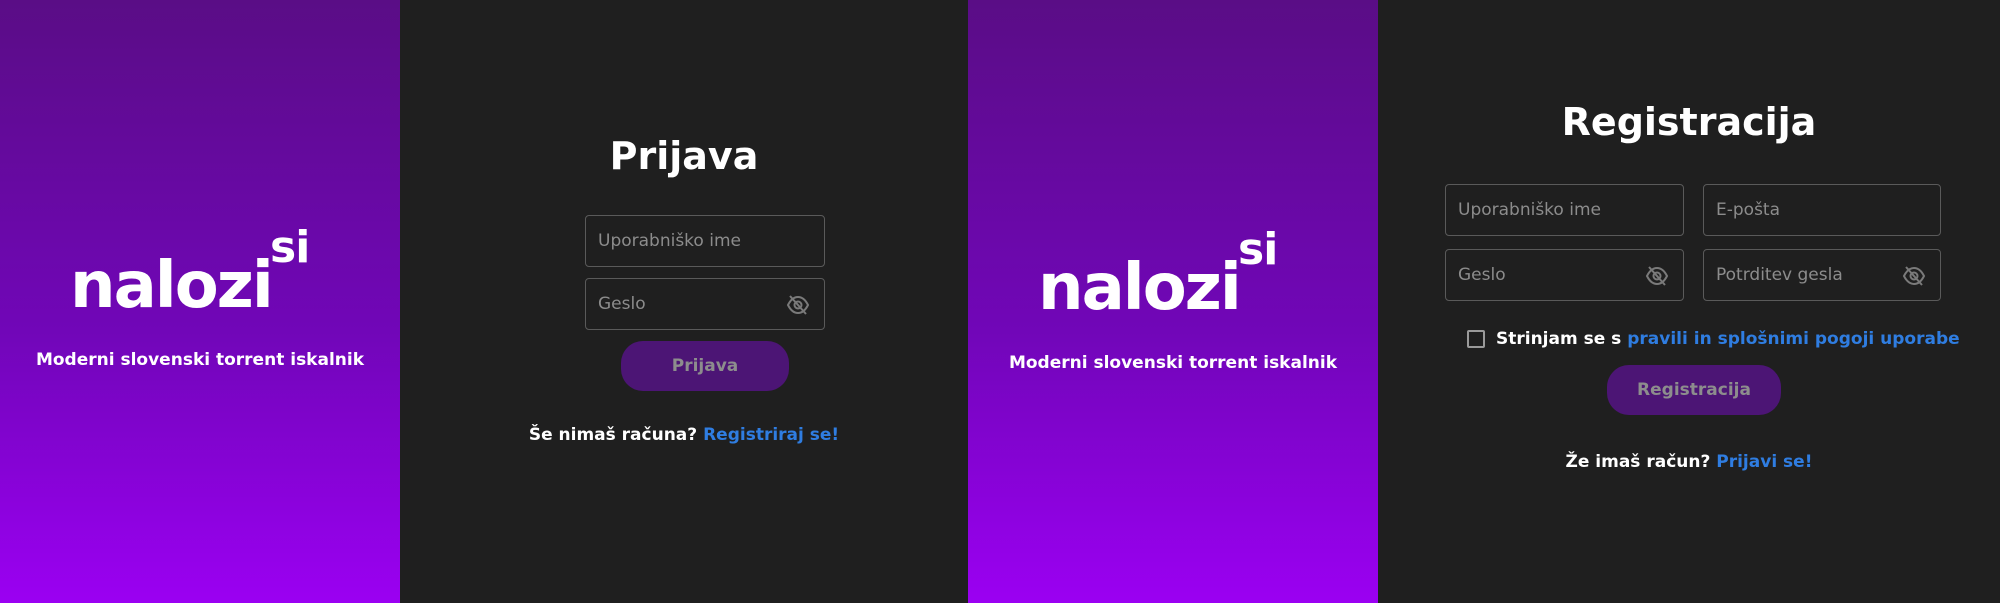 The width and height of the screenshot is (2000, 603). I want to click on login-username-field, so click(705, 241).